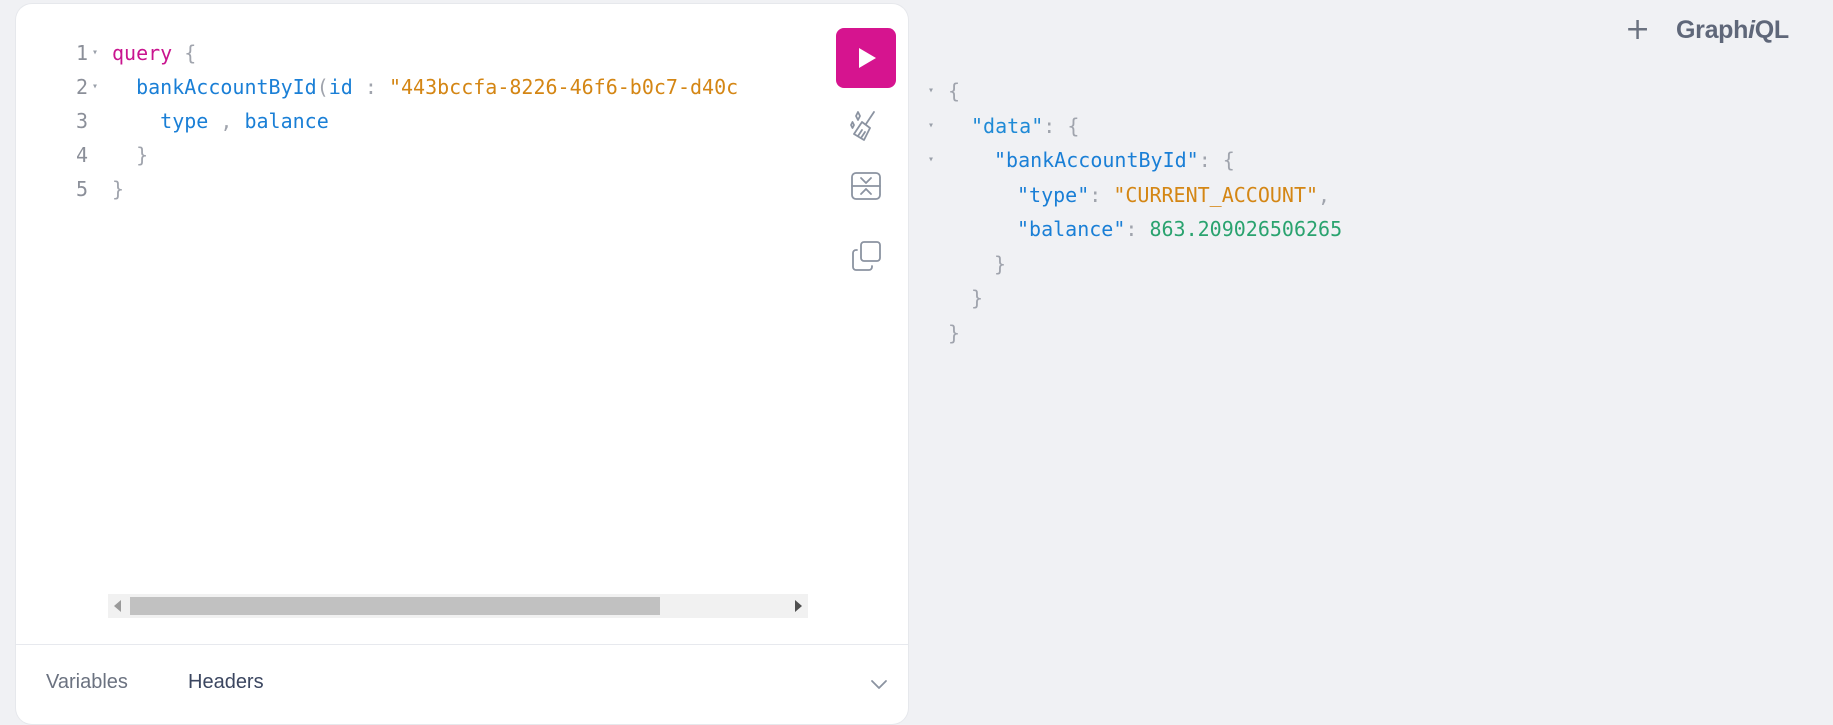  I want to click on json-token: 863.209026506265, so click(1246, 229).